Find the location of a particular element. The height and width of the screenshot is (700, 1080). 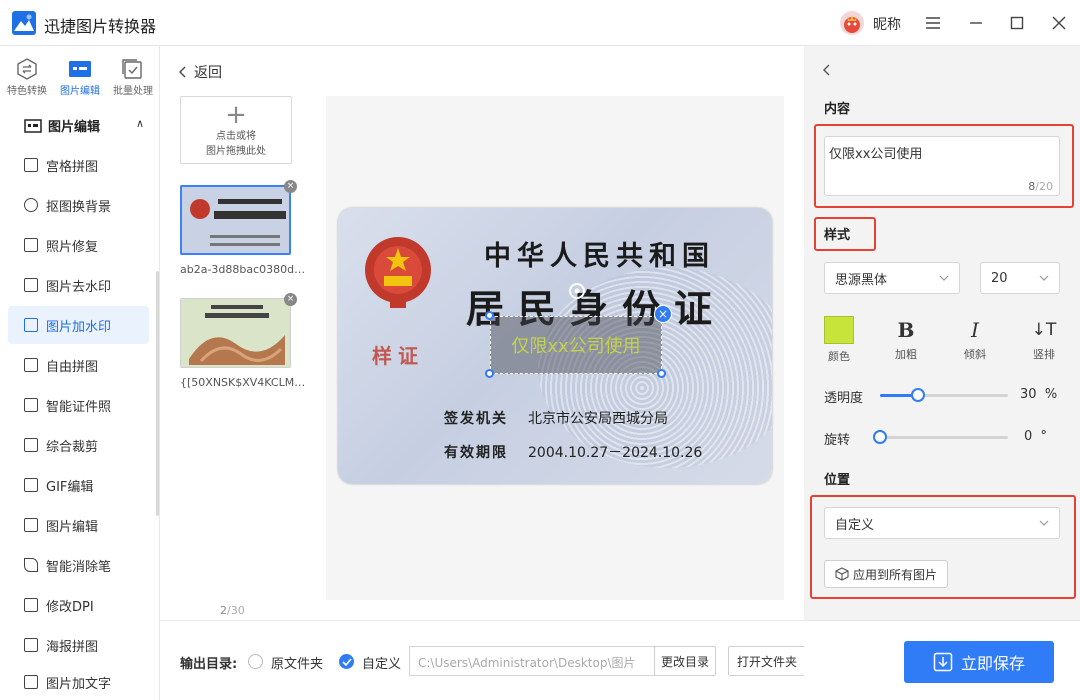

bold-button: B 加粗 is located at coordinates (906, 339).